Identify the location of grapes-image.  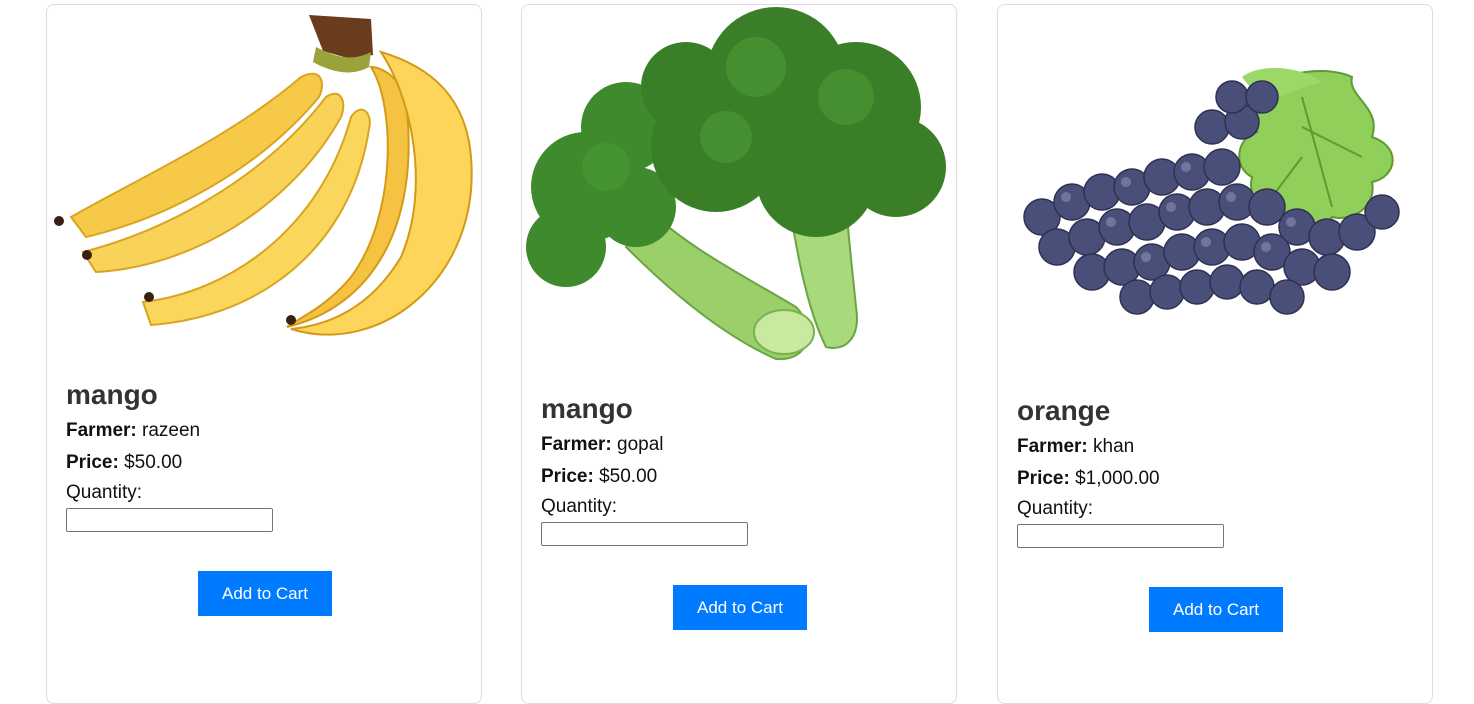
(1211, 191).